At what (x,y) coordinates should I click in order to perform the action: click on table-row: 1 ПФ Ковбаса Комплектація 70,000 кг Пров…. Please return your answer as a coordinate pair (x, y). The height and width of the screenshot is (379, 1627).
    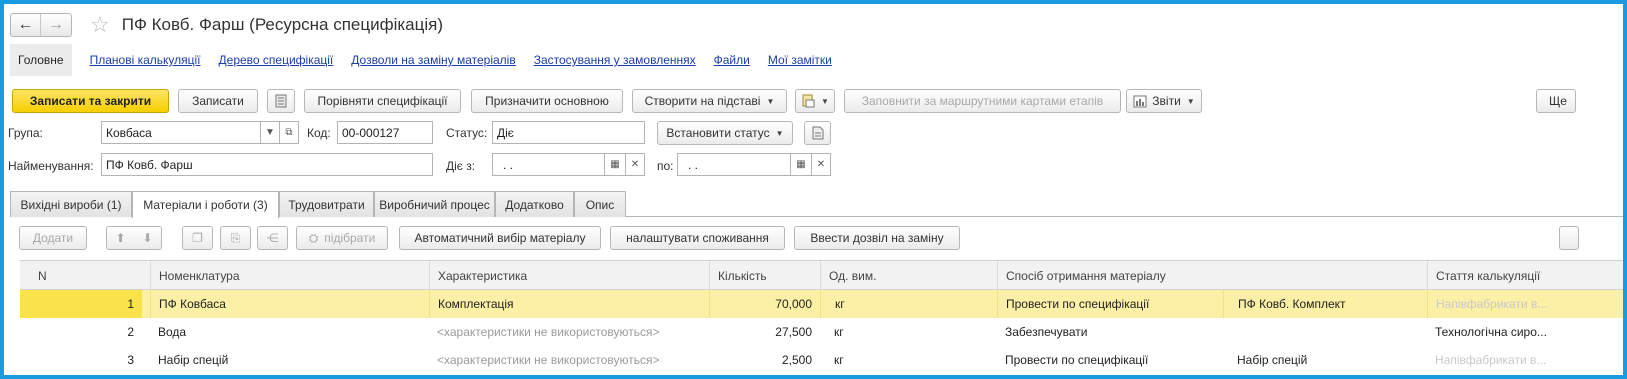
    Looking at the image, I should click on (821, 304).